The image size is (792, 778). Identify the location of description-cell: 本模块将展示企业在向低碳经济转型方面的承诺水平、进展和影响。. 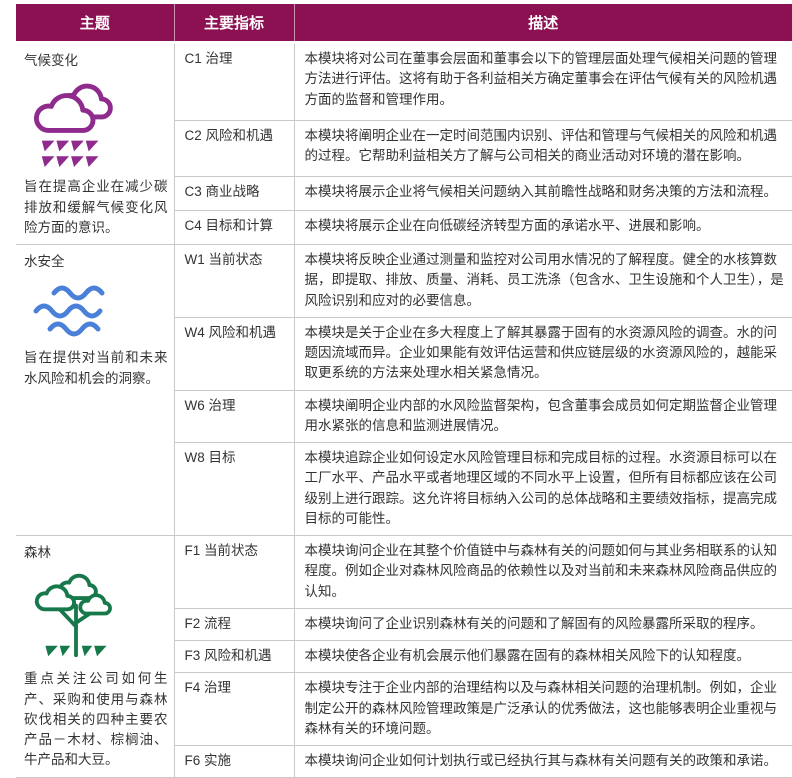
(543, 227).